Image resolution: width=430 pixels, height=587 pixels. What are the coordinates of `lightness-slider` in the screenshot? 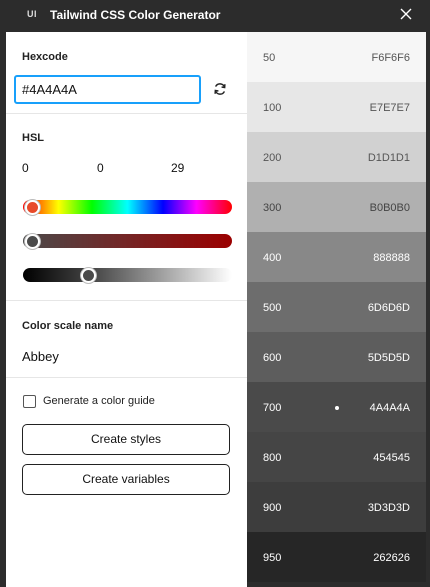 It's located at (127, 275).